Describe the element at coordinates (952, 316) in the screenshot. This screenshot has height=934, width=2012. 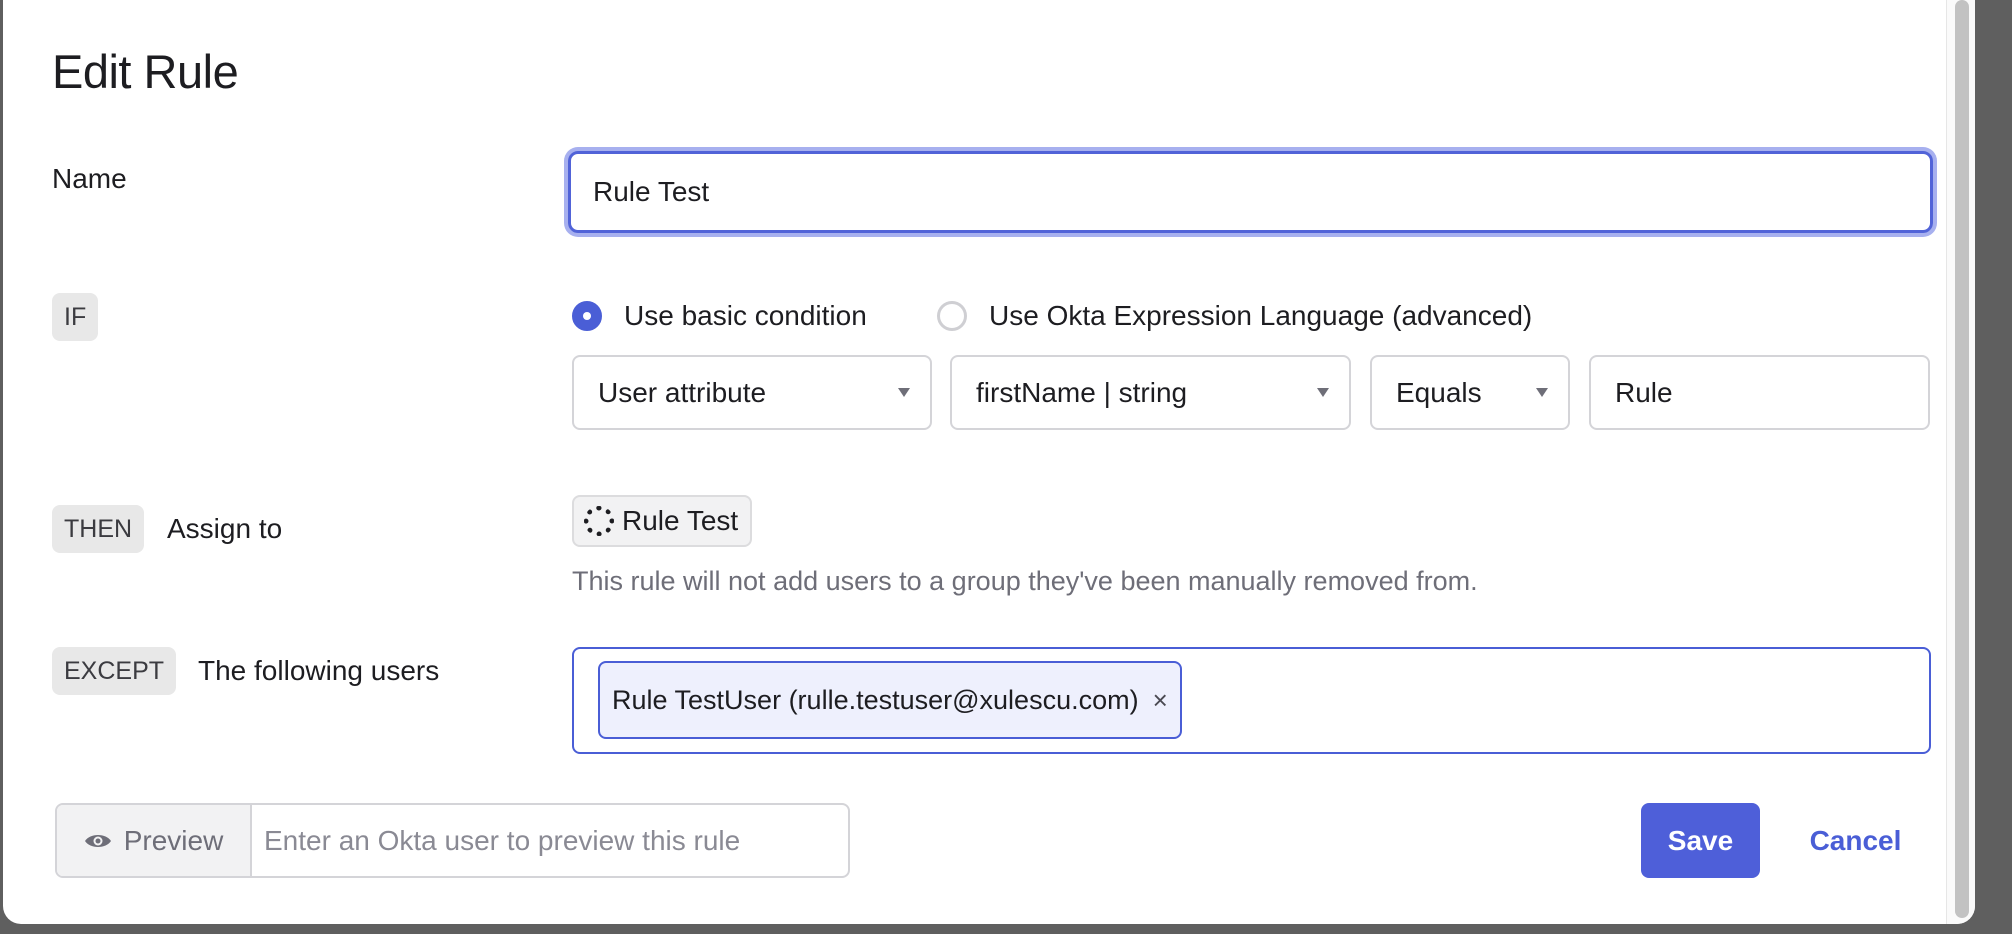
I see `radio-advanced-button` at that location.